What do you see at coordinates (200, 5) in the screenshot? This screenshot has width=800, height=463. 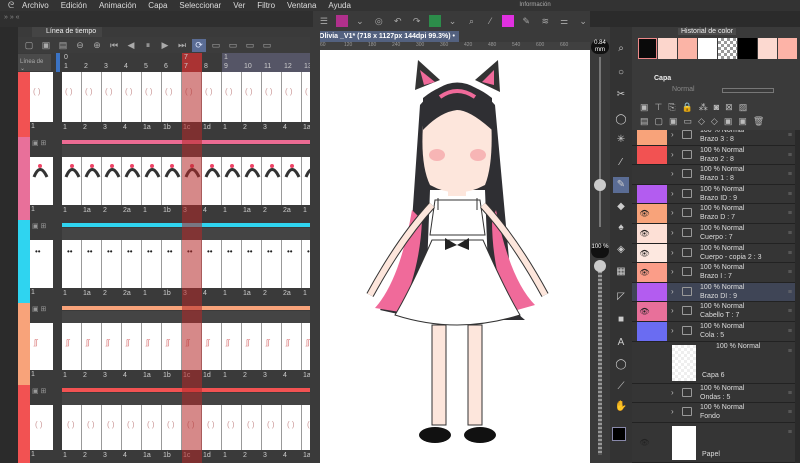 I see `menu-seleccionar: Seleccionar` at bounding box center [200, 5].